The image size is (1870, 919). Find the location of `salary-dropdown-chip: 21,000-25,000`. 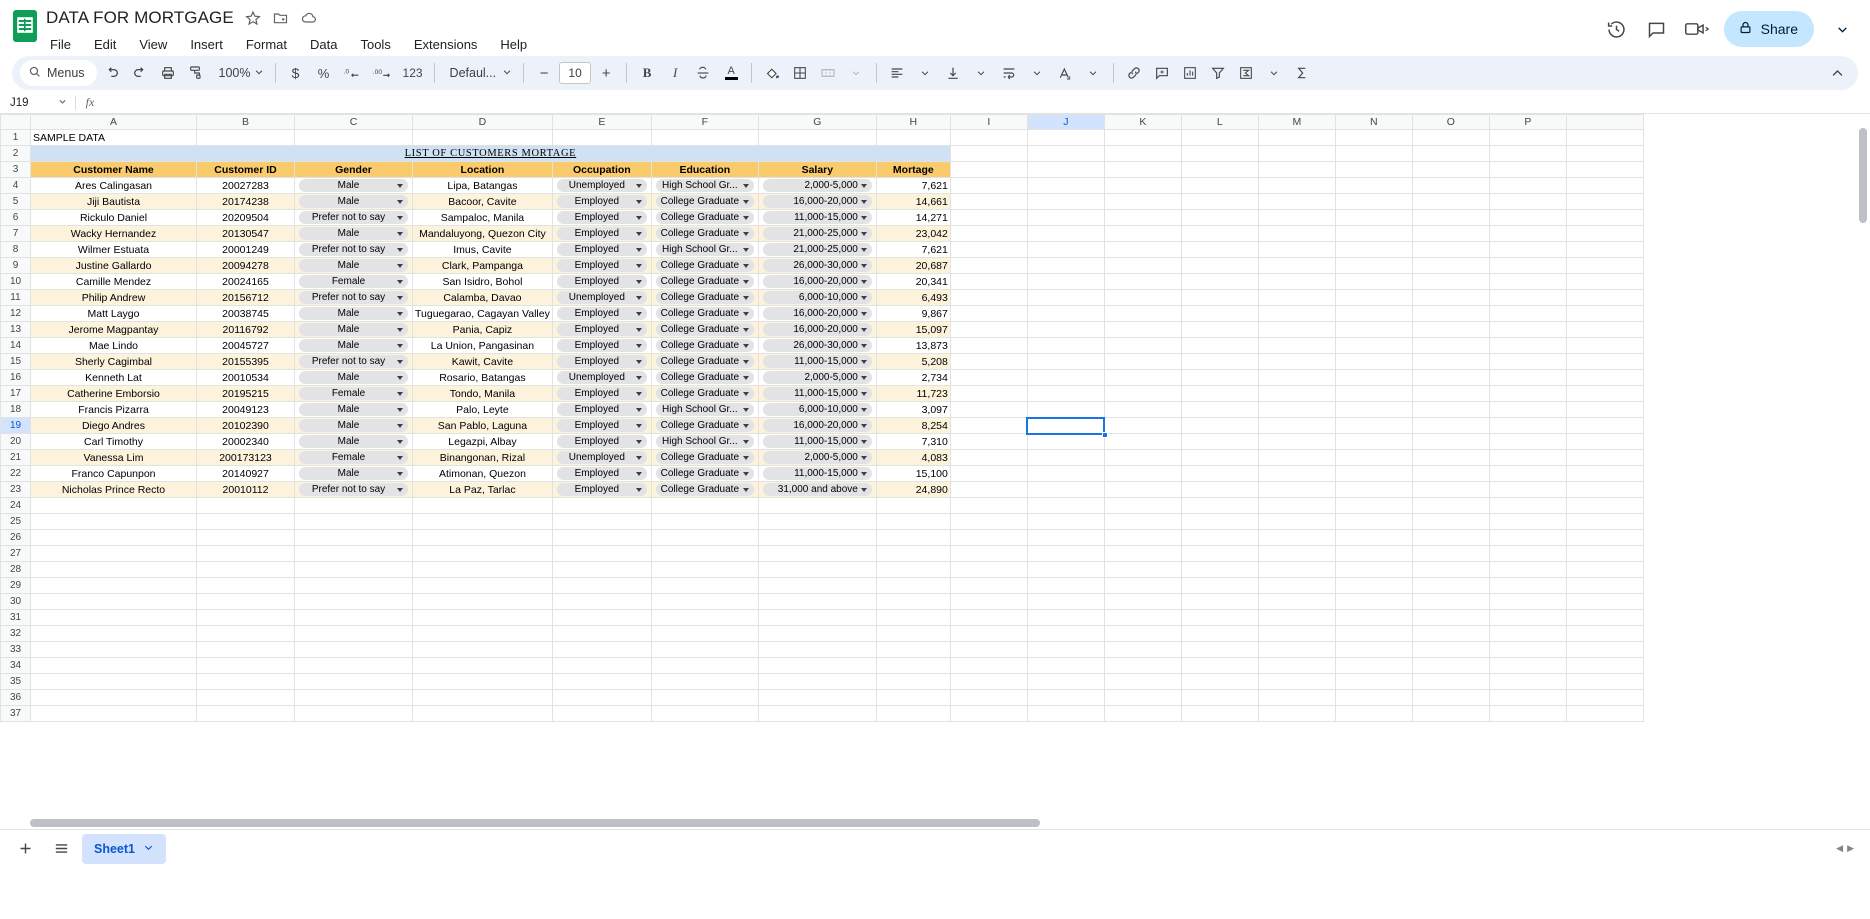

salary-dropdown-chip: 21,000-25,000 is located at coordinates (817, 233).